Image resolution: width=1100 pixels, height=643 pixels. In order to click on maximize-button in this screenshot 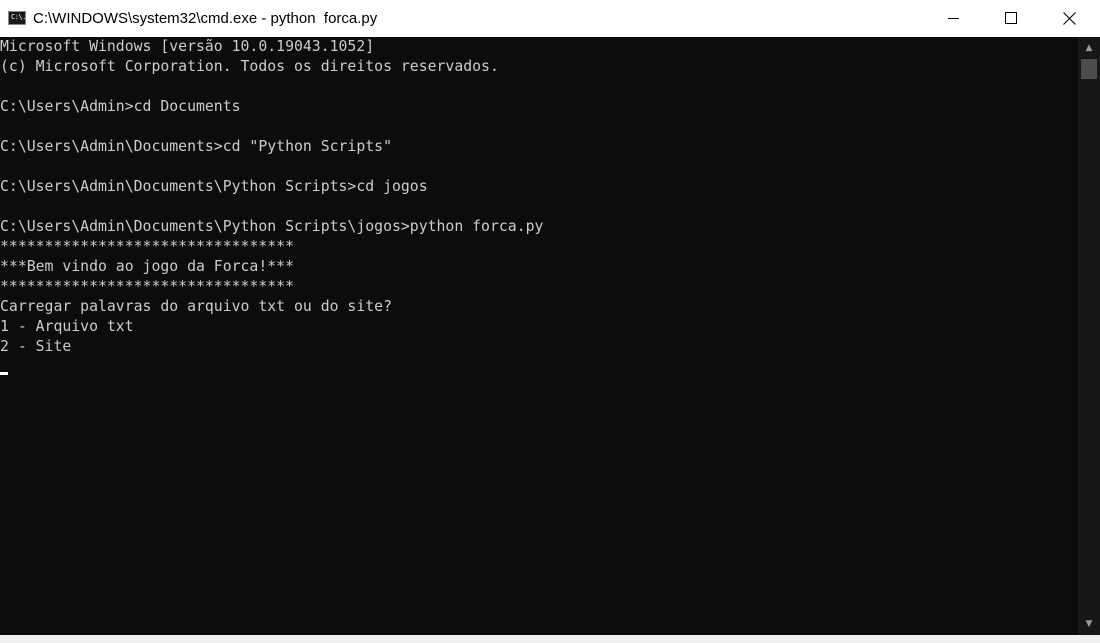, I will do `click(1012, 18)`.